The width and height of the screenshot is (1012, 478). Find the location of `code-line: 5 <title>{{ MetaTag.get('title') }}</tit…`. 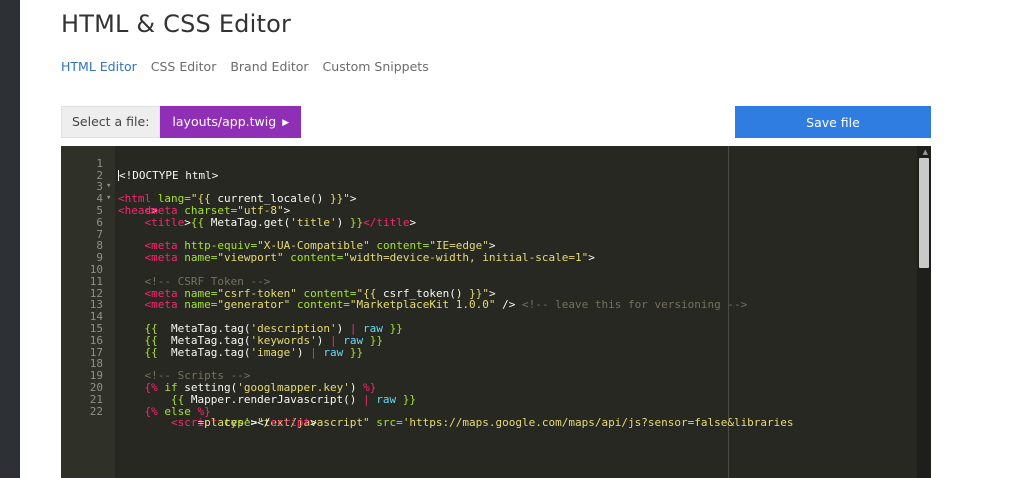

code-line: 5 <title>{{ MetaTag.get('title') }}</tit… is located at coordinates (489, 210).